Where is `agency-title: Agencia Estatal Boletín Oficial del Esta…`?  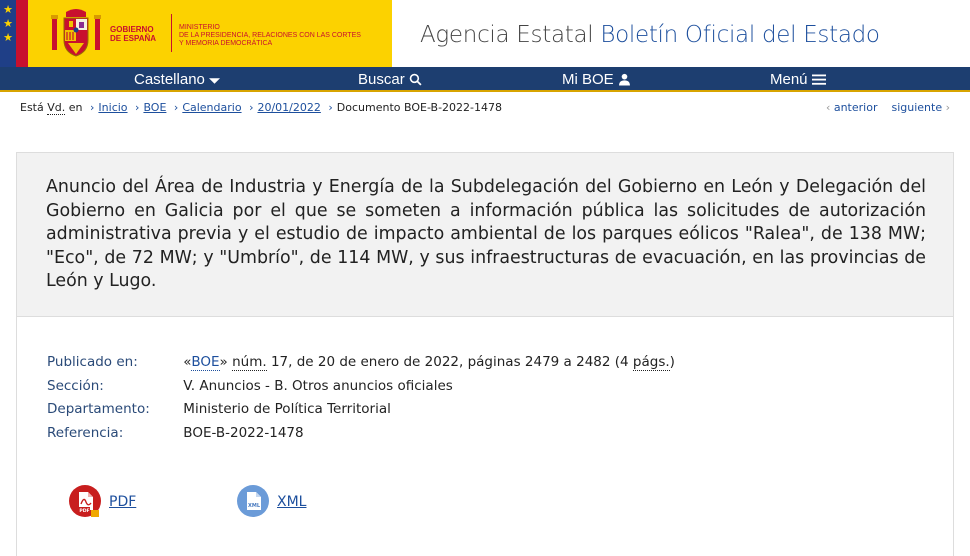
agency-title: Agencia Estatal Boletín Oficial del Esta… is located at coordinates (650, 35).